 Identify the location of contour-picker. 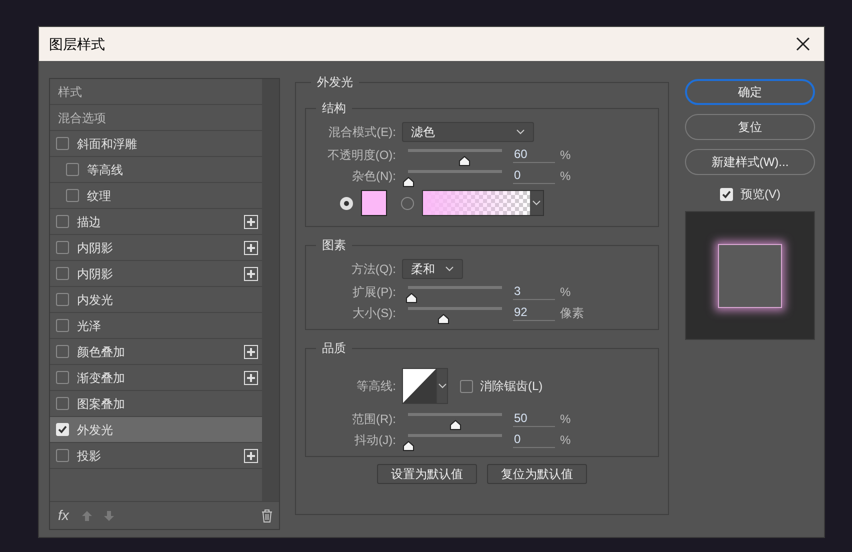
(425, 386).